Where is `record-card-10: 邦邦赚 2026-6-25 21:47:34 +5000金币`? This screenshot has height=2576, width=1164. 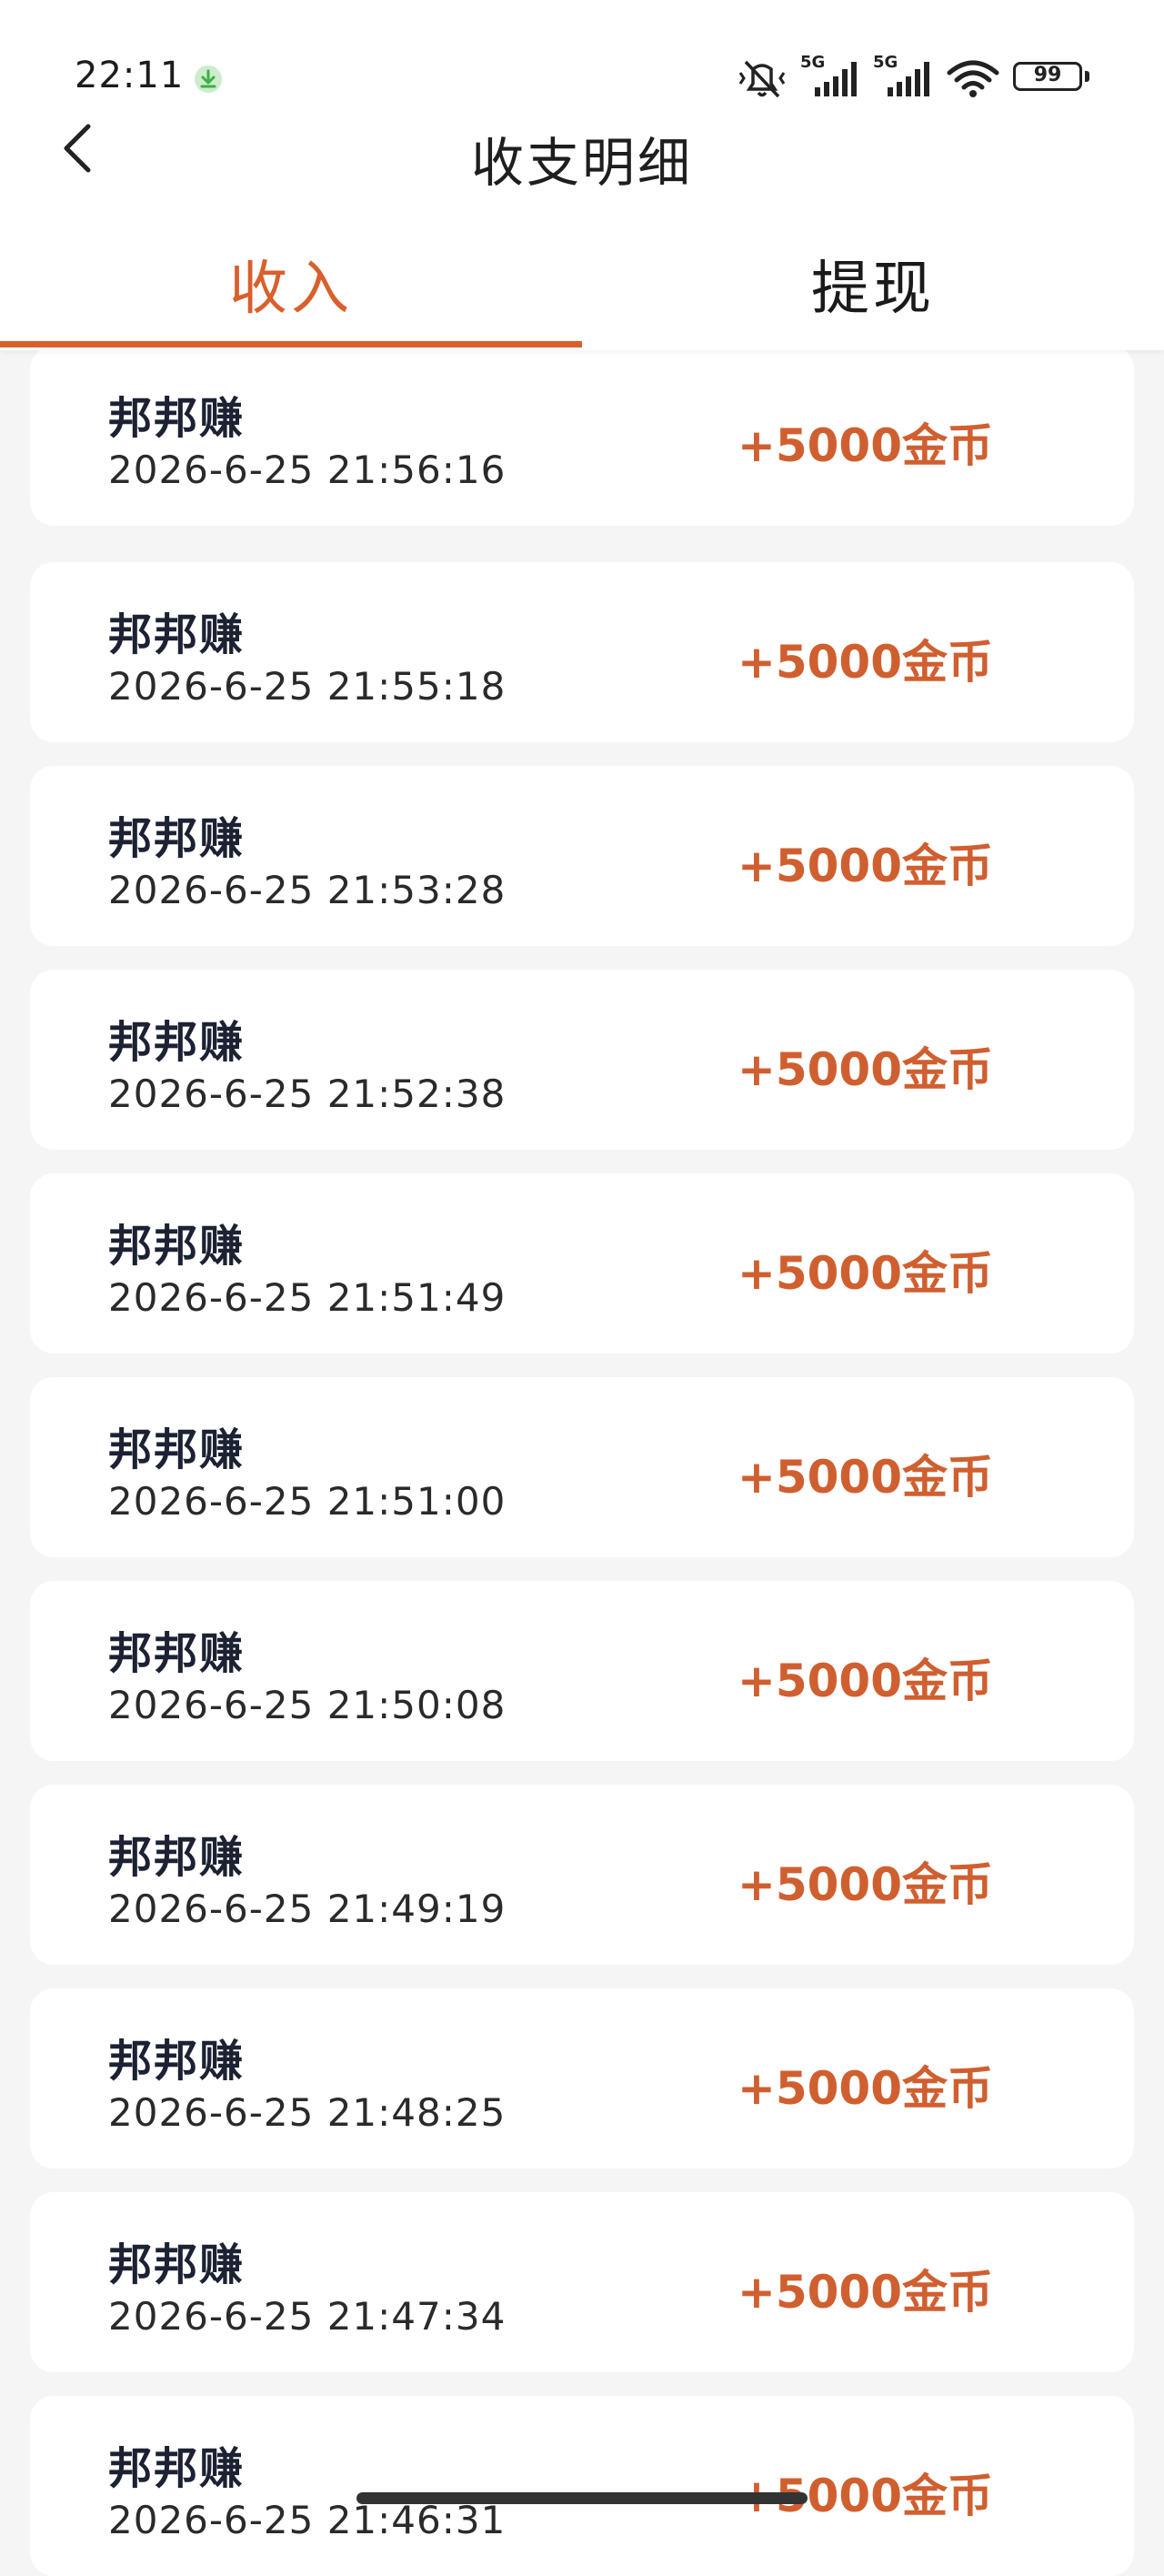
record-card-10: 邦邦赚 2026-6-25 21:47:34 +5000金币 is located at coordinates (582, 2282).